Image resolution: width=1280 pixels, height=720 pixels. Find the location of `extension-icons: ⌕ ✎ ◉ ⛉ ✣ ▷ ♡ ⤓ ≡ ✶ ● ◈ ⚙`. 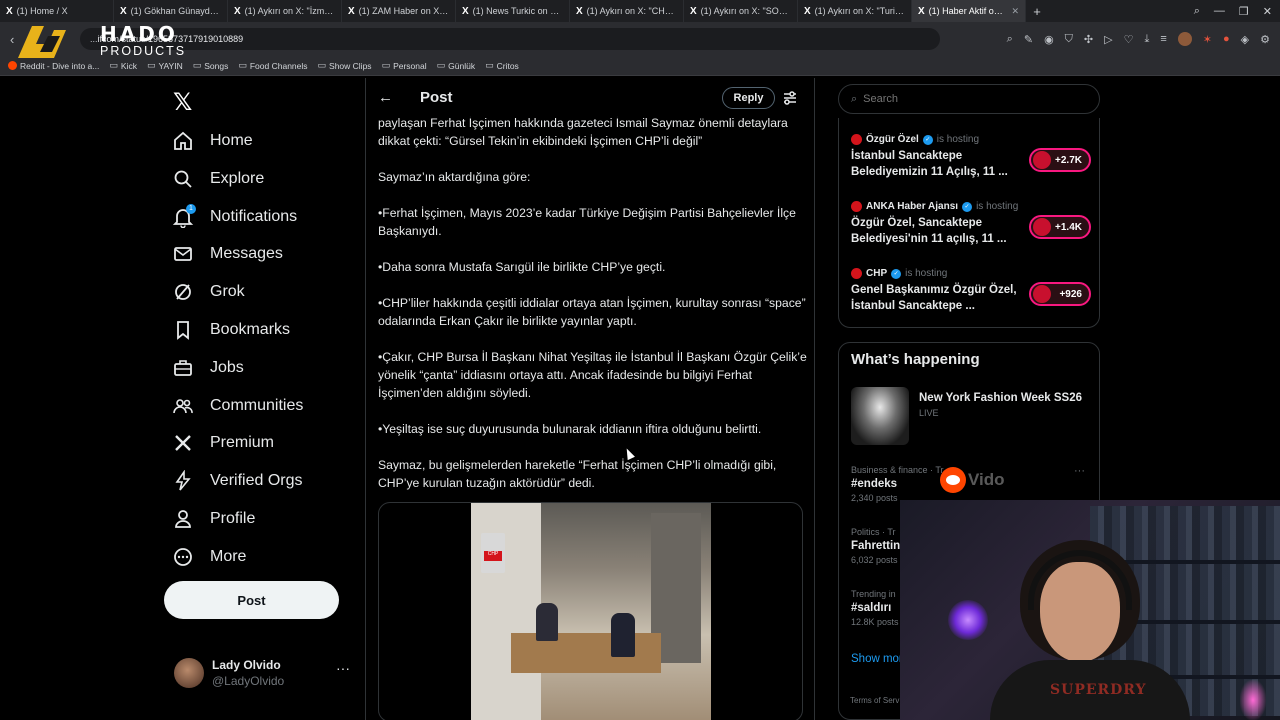

extension-icons: ⌕ ✎ ◉ ⛉ ✣ ▷ ♡ ⤓ ≡ ✶ ● ◈ ⚙ is located at coordinates (1138, 39).